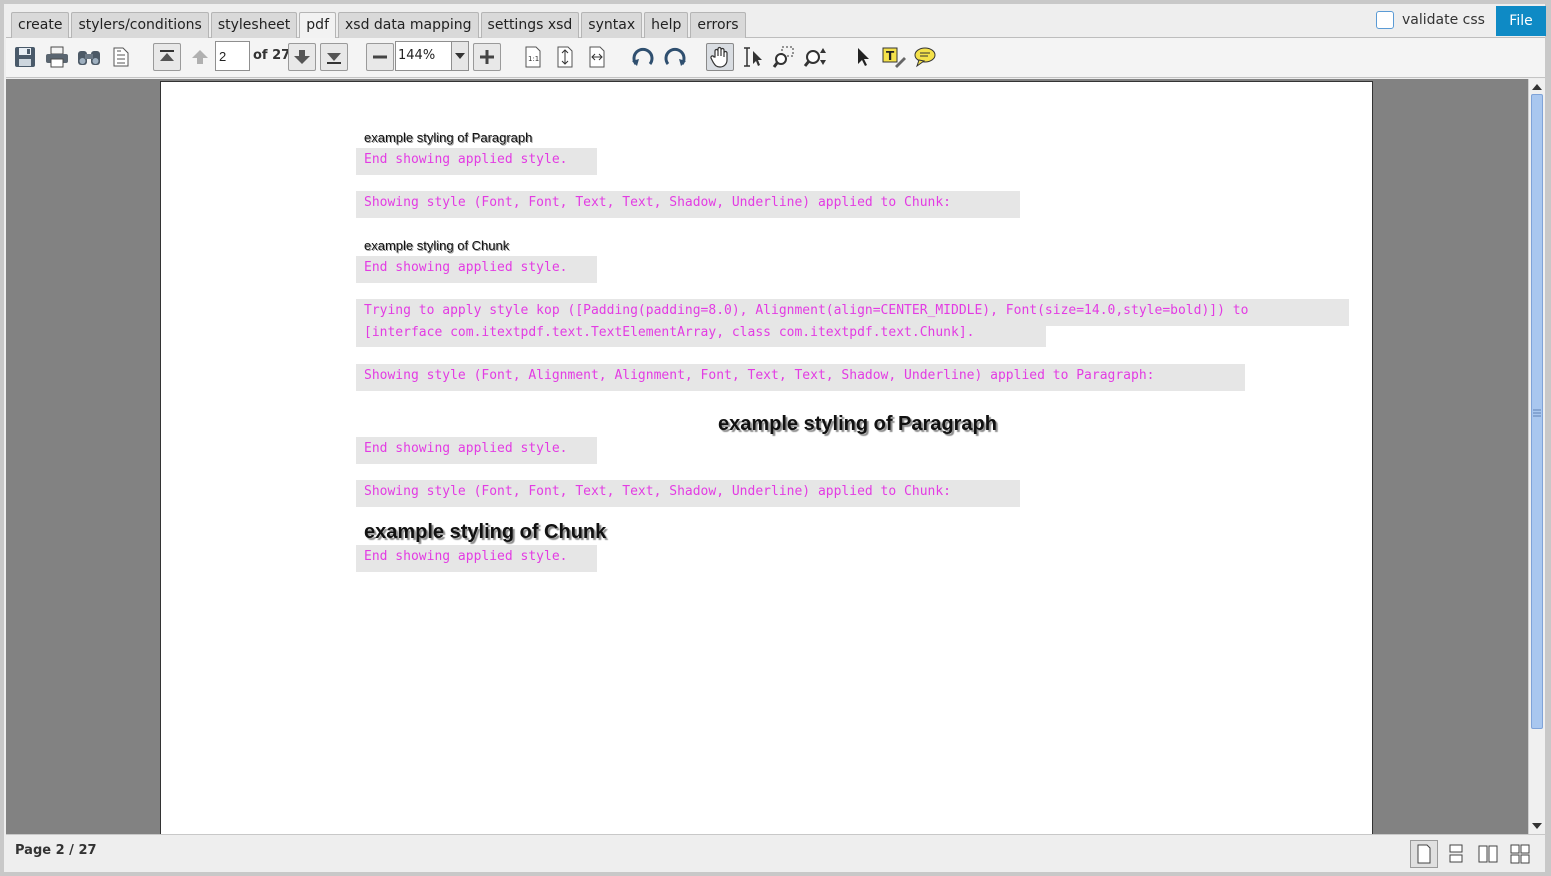  I want to click on tab-syntax: syntax, so click(612, 25).